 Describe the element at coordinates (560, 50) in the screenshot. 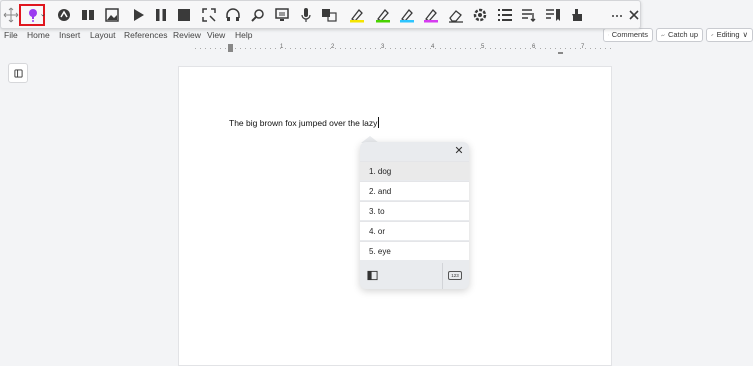

I see `right-indent-marker` at that location.